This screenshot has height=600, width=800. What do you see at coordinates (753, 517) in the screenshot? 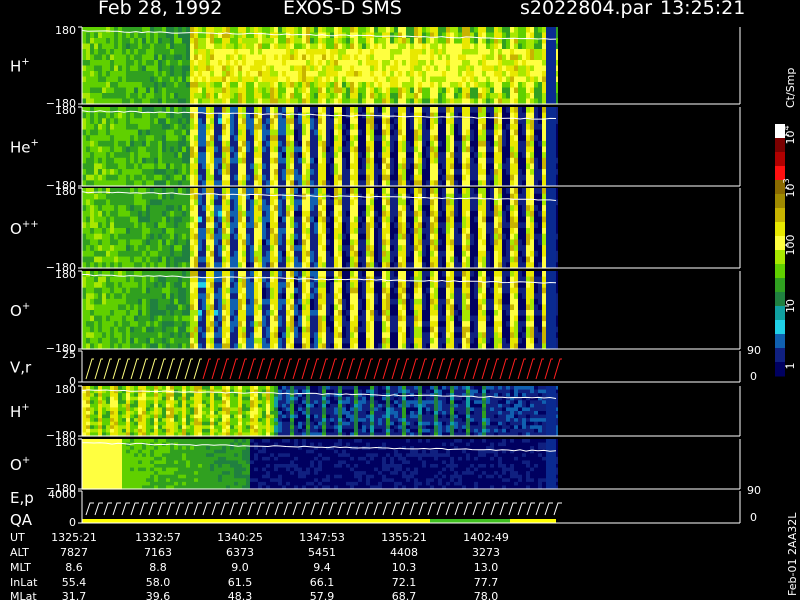
I see `right-tick-label-bottom: 0` at bounding box center [753, 517].